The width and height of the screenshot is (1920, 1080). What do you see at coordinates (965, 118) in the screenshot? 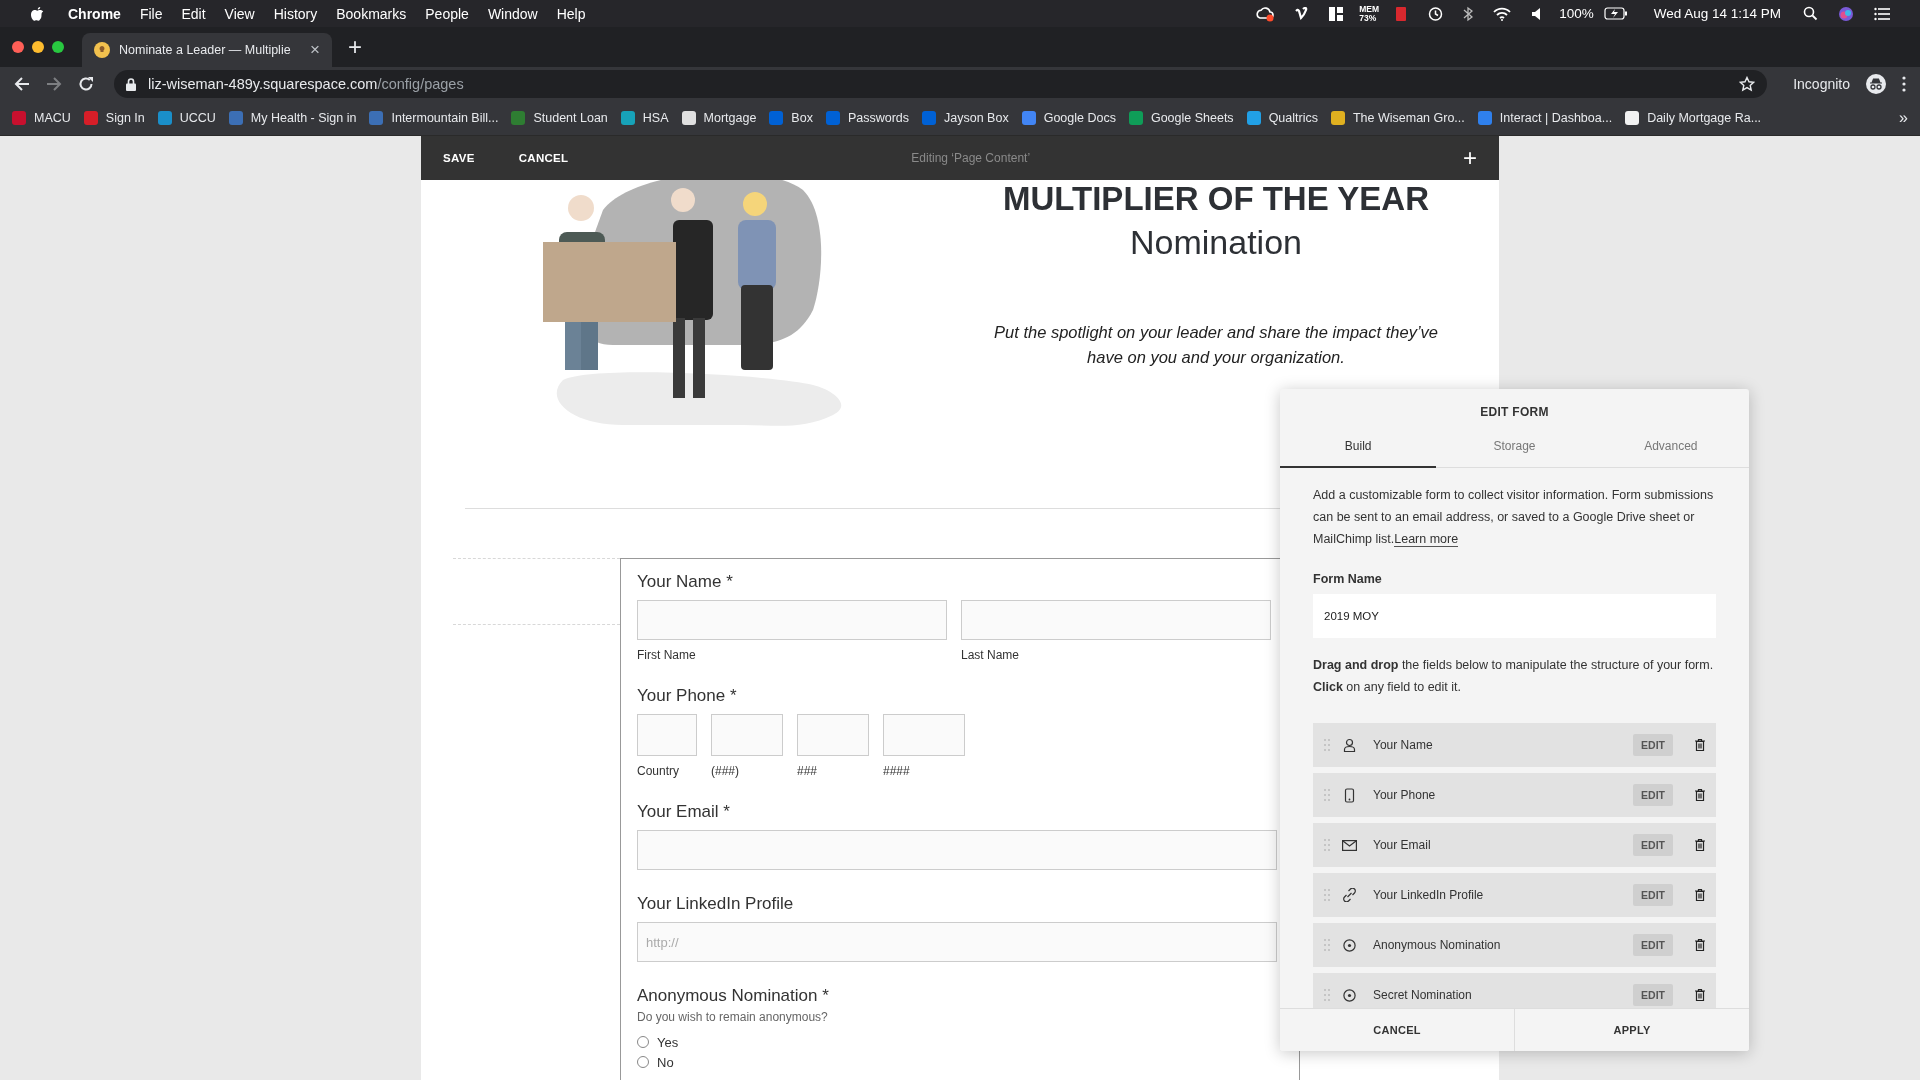
I see `bookmark: Jayson Box` at bounding box center [965, 118].